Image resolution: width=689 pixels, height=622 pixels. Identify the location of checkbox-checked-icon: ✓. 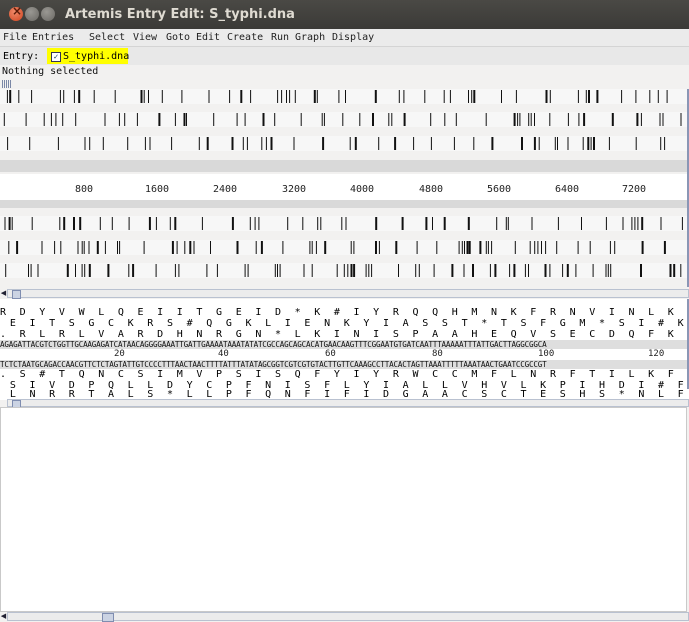
(56, 57).